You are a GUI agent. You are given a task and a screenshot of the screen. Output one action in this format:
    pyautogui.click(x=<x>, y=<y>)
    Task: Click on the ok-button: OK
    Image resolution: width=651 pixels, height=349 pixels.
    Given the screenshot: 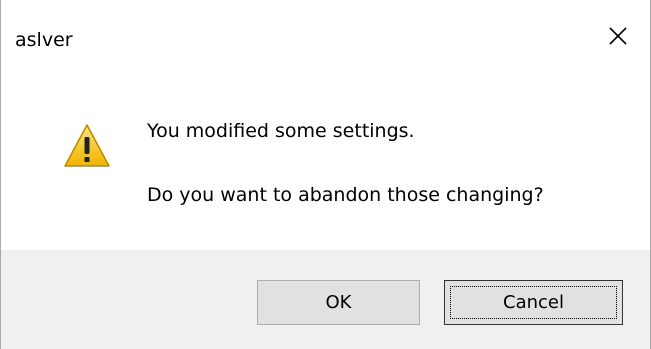 What is the action you would take?
    pyautogui.click(x=338, y=302)
    